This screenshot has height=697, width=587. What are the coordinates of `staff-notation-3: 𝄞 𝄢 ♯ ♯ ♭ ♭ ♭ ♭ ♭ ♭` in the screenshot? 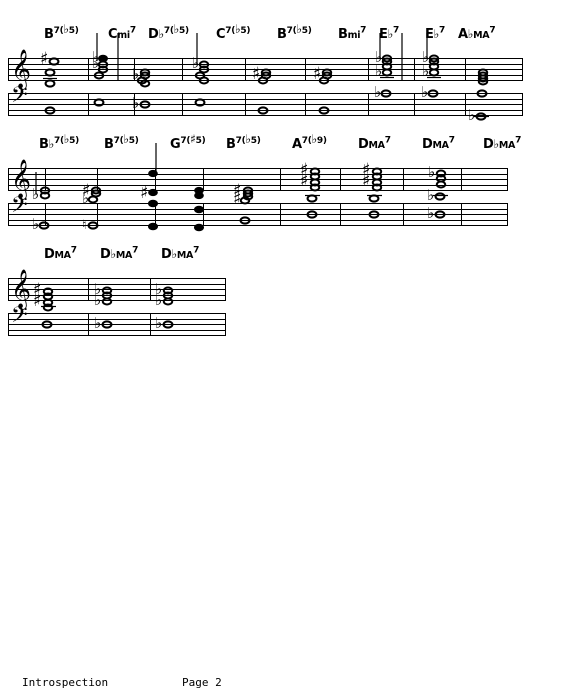 It's located at (117, 302).